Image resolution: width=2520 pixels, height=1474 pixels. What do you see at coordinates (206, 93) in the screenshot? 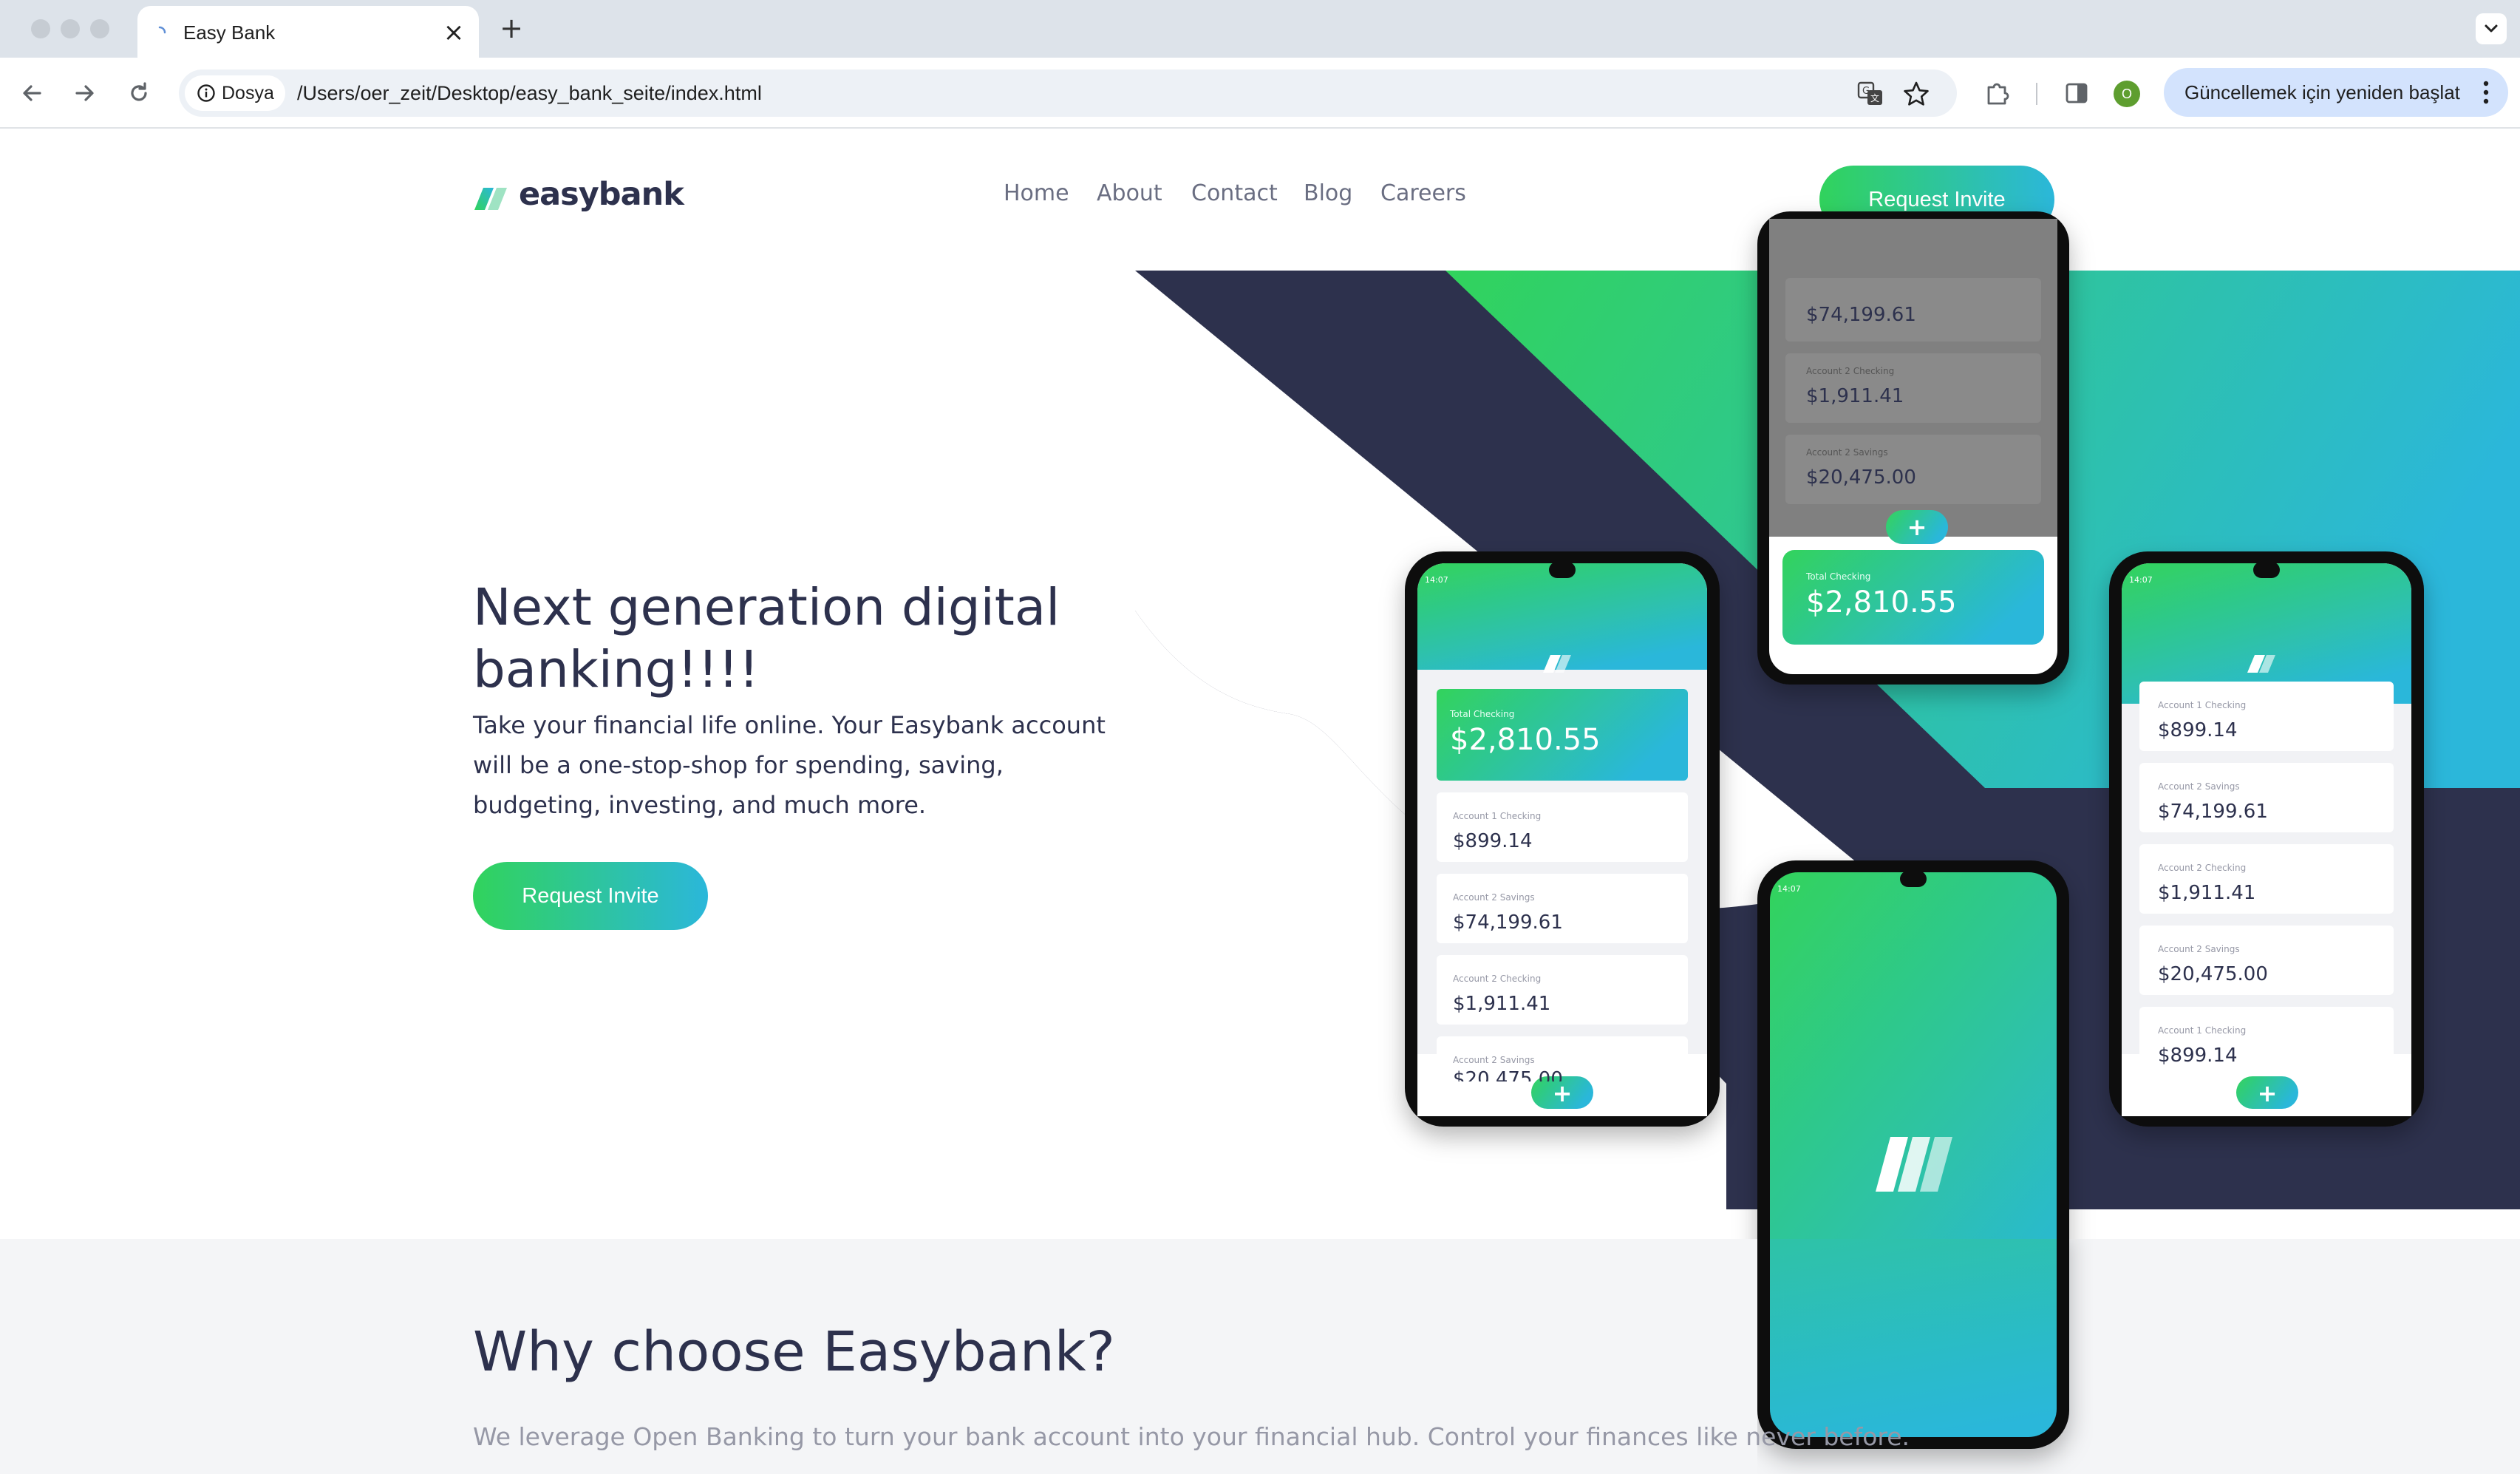
I see `info-icon` at bounding box center [206, 93].